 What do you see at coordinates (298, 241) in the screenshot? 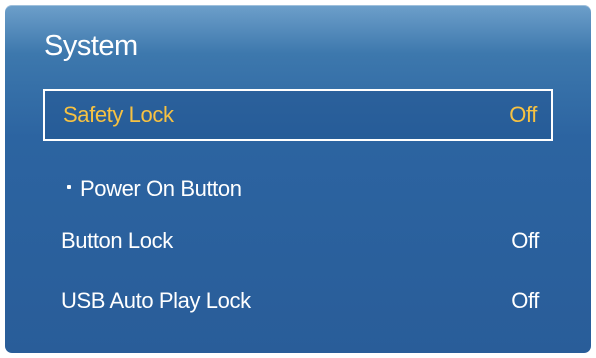
I see `menu-item-button-lock: Button Lock Off` at bounding box center [298, 241].